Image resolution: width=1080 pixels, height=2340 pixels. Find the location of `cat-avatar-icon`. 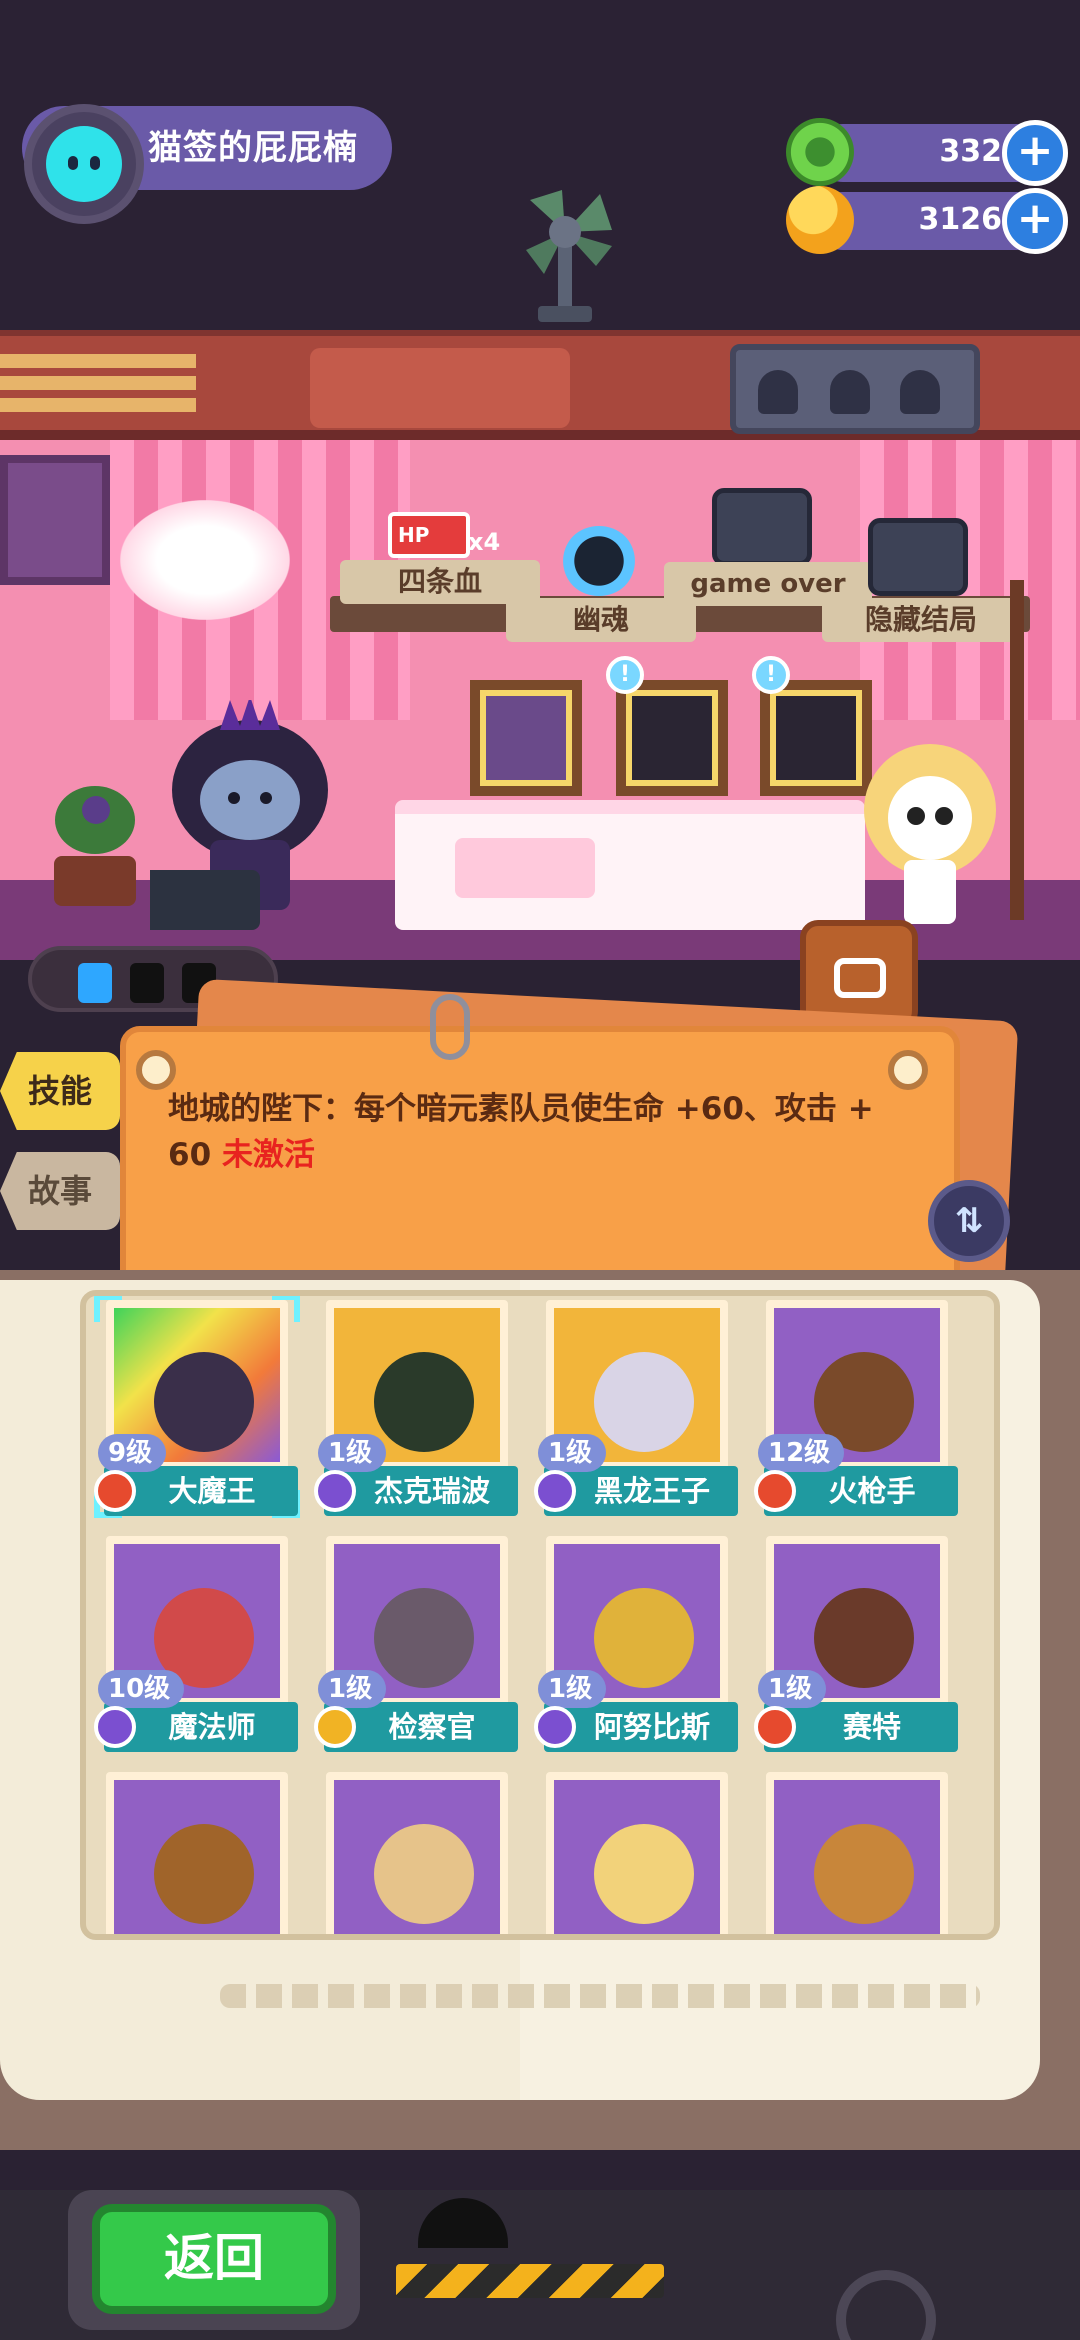

cat-avatar-icon is located at coordinates (84, 164).